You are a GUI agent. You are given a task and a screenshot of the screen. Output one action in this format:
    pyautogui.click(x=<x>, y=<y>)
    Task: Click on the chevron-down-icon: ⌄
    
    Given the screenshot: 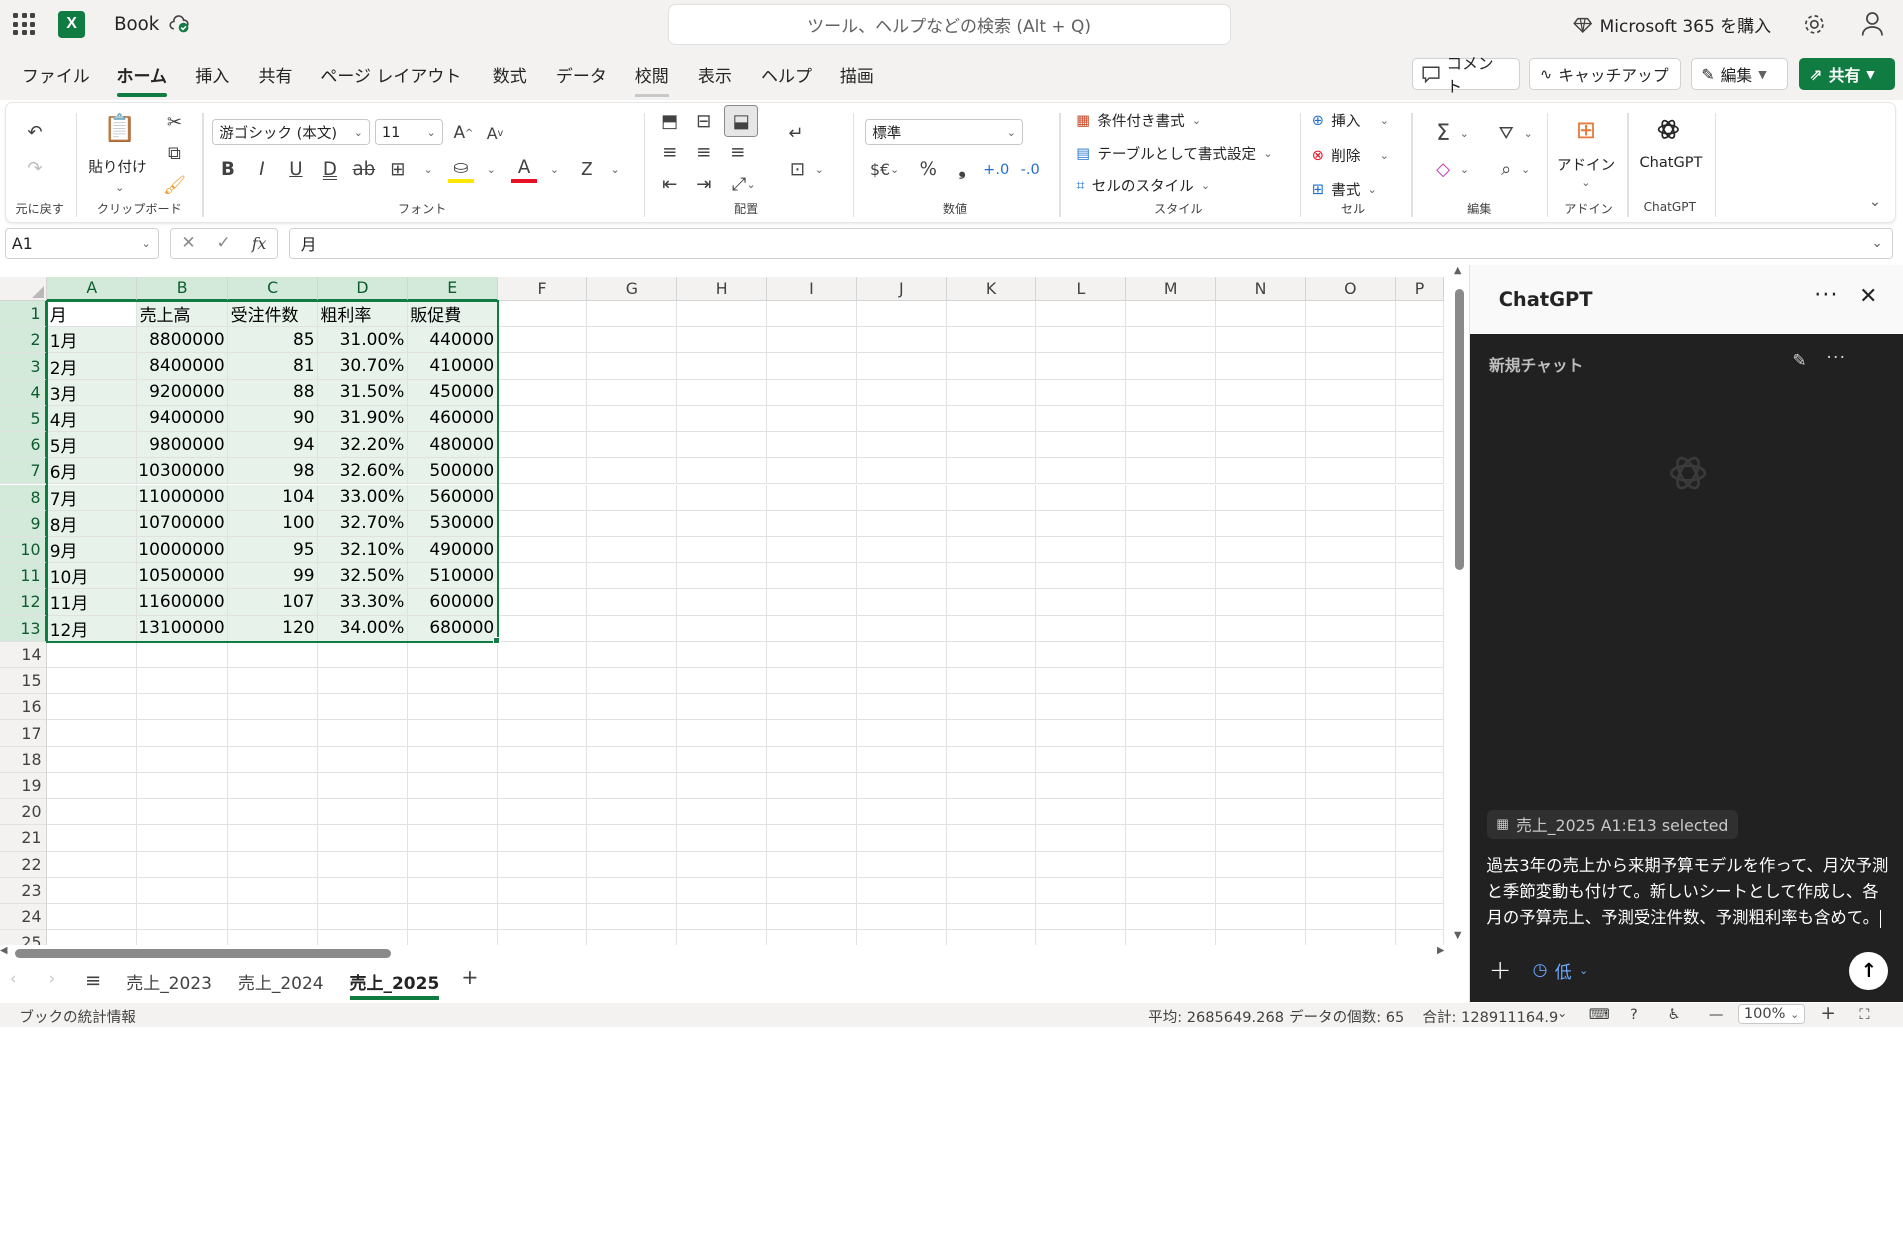 What is the action you would take?
    pyautogui.click(x=428, y=169)
    